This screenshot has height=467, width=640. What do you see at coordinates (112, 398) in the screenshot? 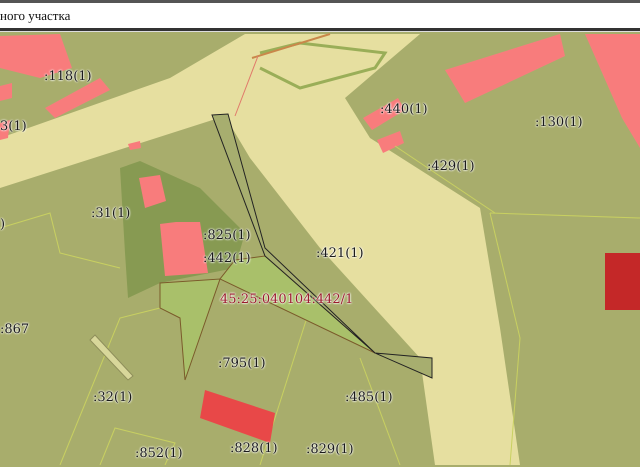
I see `parcel-label: :32(1)` at bounding box center [112, 398].